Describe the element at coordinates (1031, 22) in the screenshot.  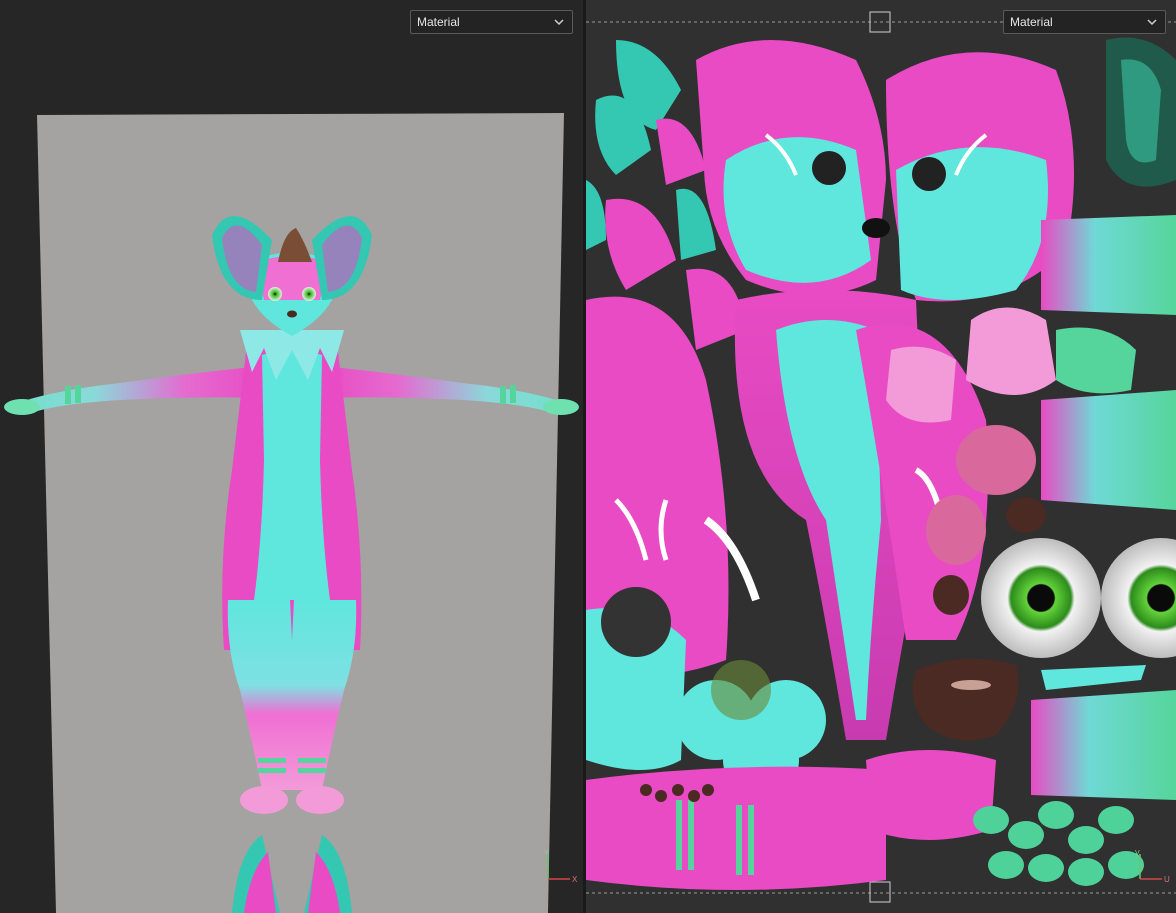
I see `uv-shading-value: Material` at that location.